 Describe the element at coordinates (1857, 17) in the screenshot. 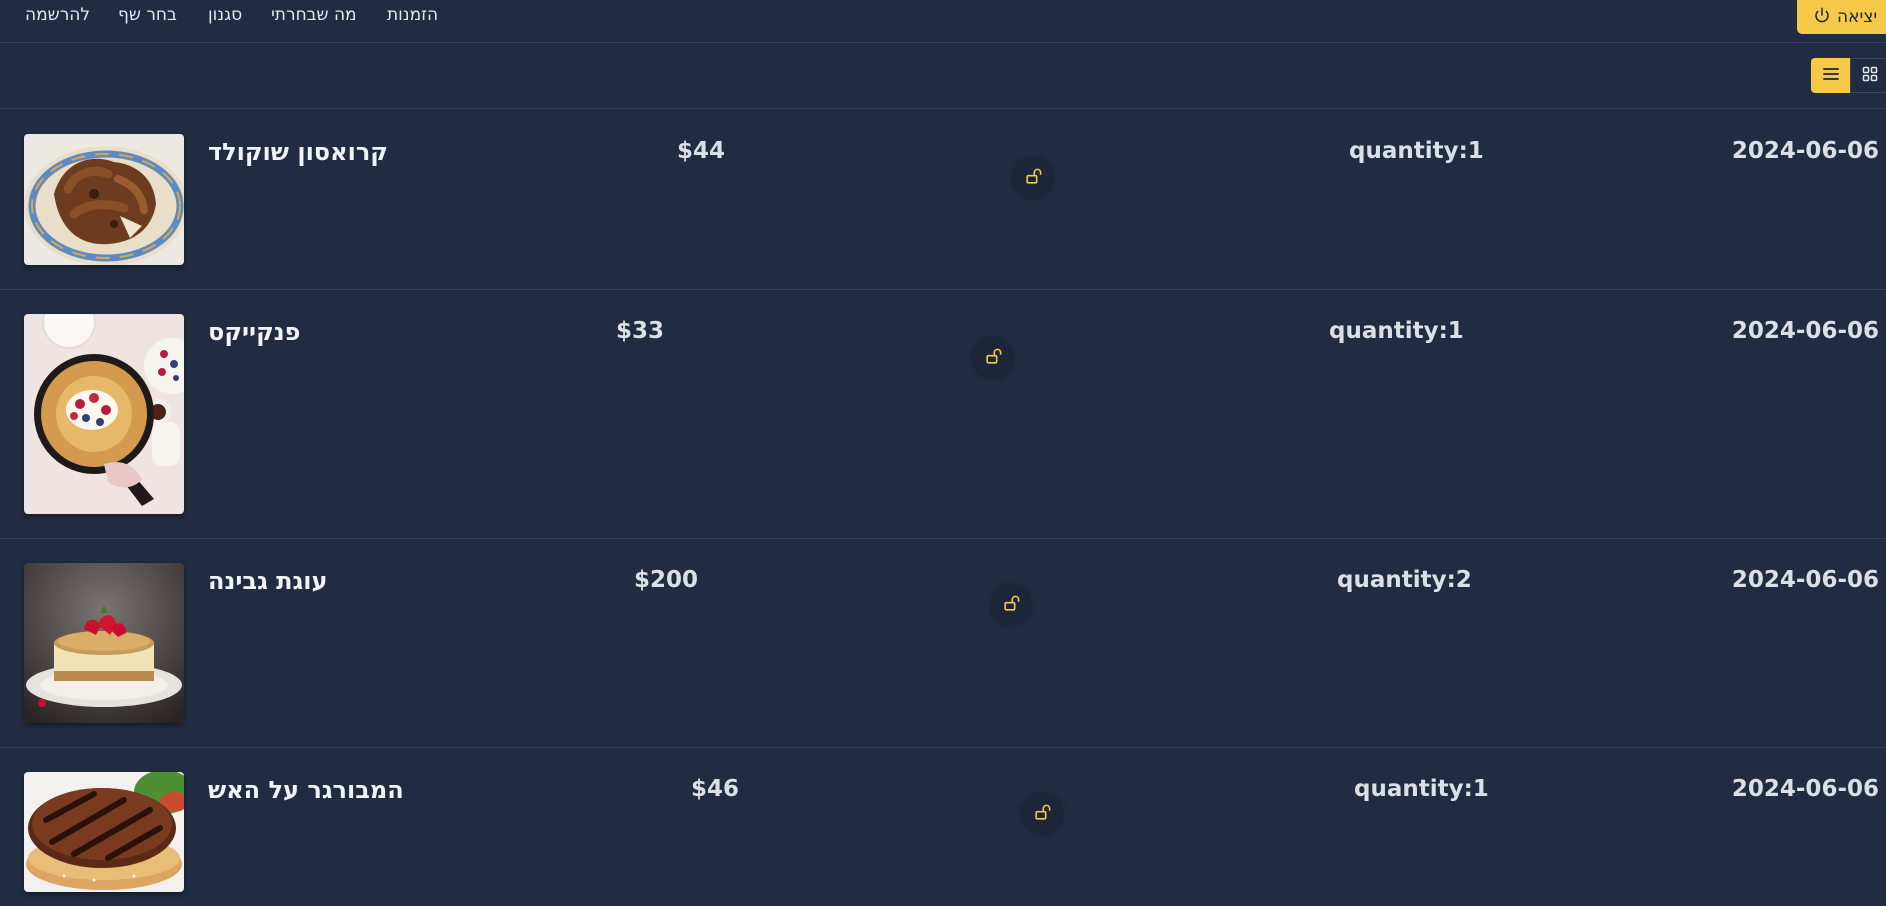

I see `logout-label: יציאה` at that location.